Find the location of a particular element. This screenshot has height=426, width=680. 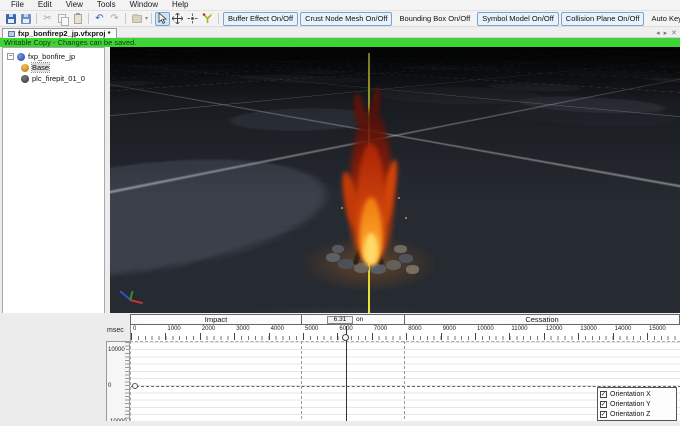

tree-node-root: − fxp_bonfire_jp is located at coordinates (55, 56).